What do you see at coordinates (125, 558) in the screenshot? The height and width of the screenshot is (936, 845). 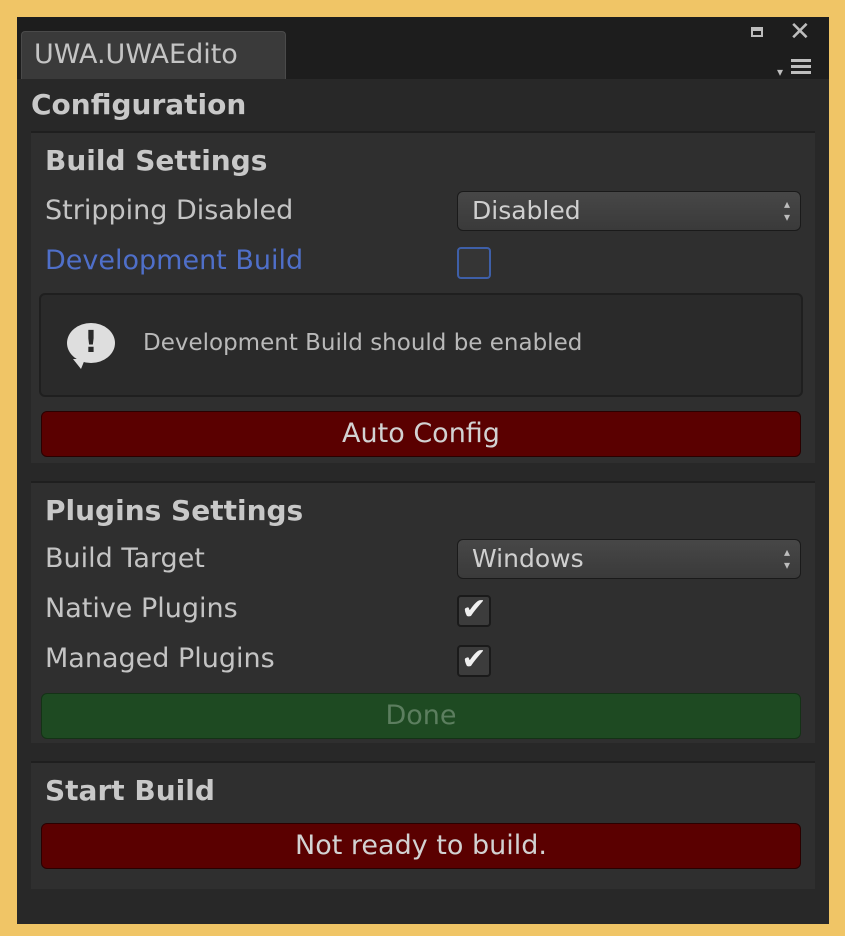 I see `build-target-label: Build Target` at bounding box center [125, 558].